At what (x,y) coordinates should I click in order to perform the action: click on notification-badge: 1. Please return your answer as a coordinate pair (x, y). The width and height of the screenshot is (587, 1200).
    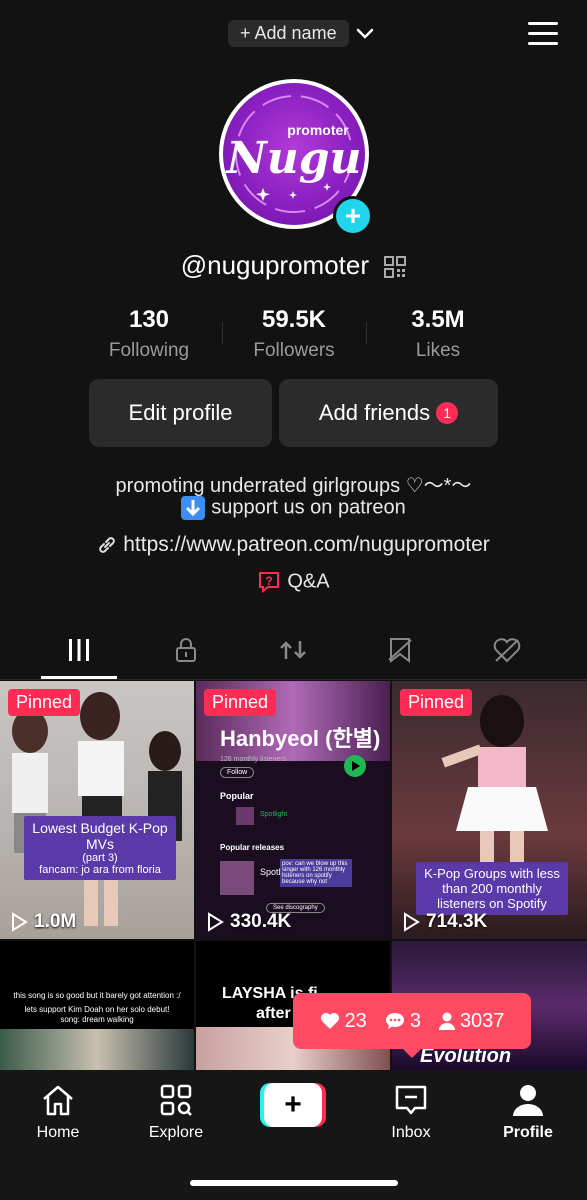
    Looking at the image, I should click on (447, 413).